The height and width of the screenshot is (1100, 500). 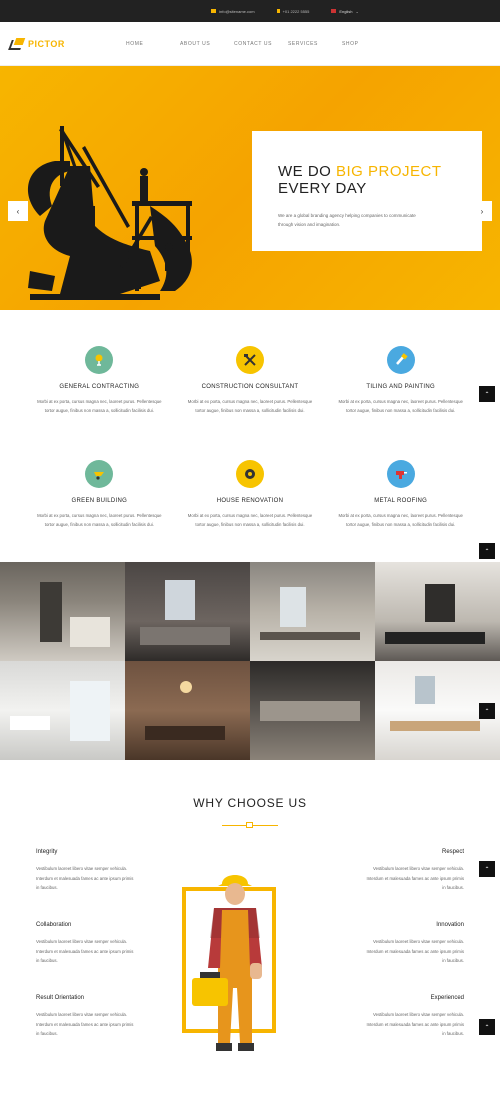 I want to click on nav-shop: SHOP, so click(x=369, y=44).